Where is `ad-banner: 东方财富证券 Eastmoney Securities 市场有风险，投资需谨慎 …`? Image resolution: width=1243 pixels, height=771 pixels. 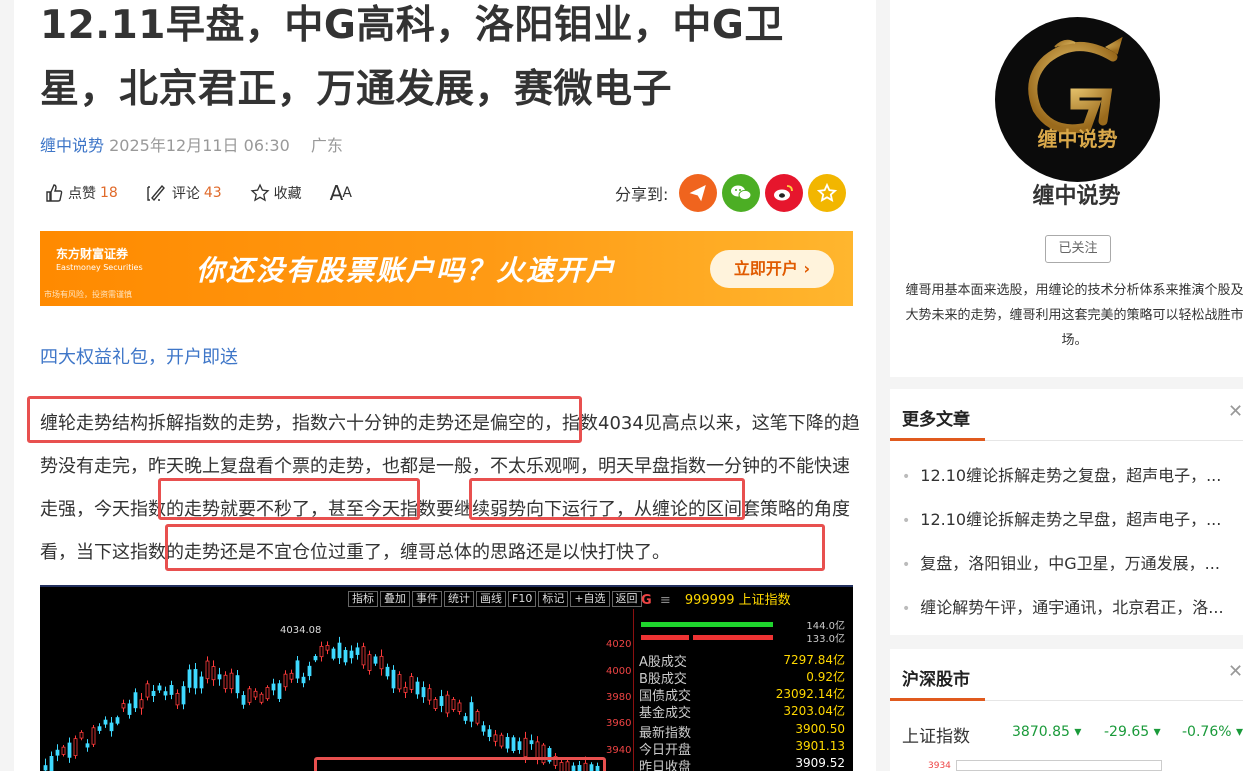
ad-banner: 东方财富证券 Eastmoney Securities 市场有风险，投资需谨慎 … is located at coordinates (446, 268).